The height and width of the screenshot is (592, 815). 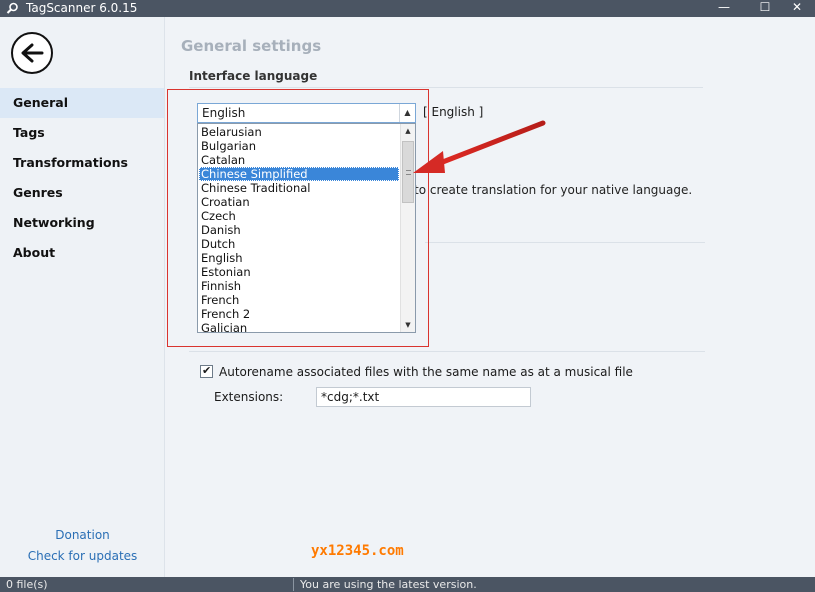 I want to click on back-button, so click(x=32, y=53).